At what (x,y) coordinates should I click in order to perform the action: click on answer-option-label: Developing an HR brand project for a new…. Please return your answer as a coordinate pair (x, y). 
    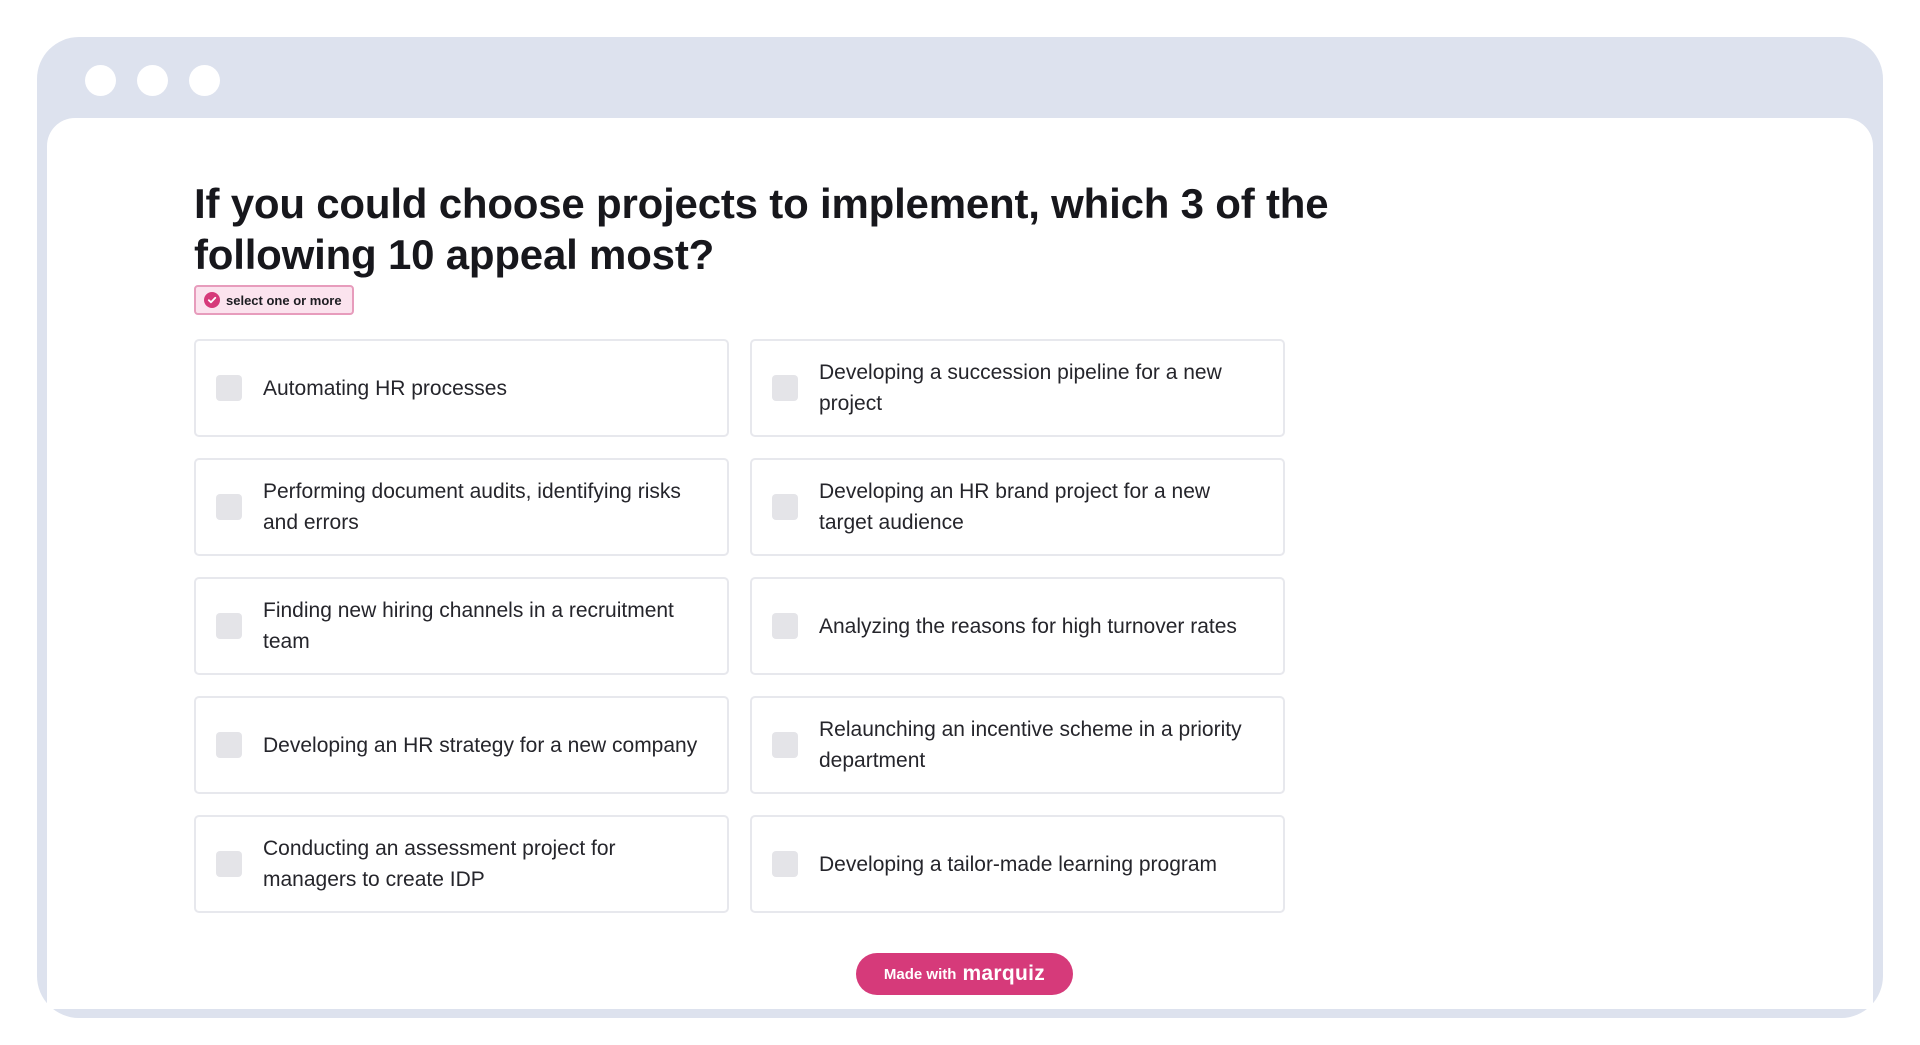
    Looking at the image, I should click on (1015, 507).